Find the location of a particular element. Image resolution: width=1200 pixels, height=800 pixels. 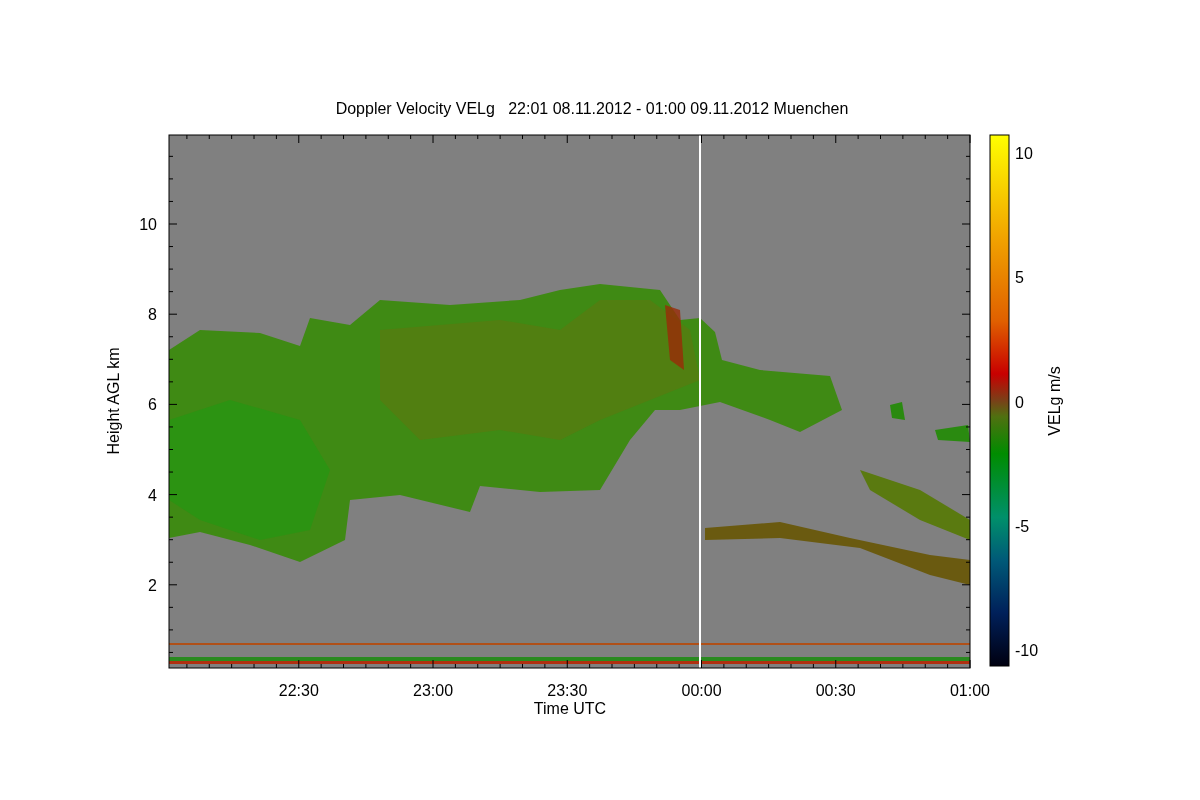

colorbar-tick-label: 10 is located at coordinates (1024, 153).